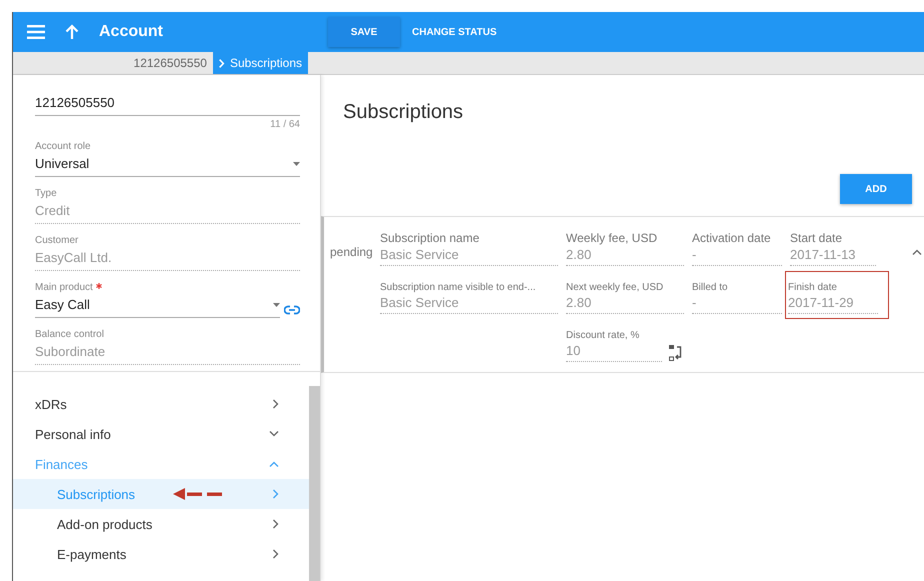 The width and height of the screenshot is (924, 581). What do you see at coordinates (36, 32) in the screenshot?
I see `menu-icon` at bounding box center [36, 32].